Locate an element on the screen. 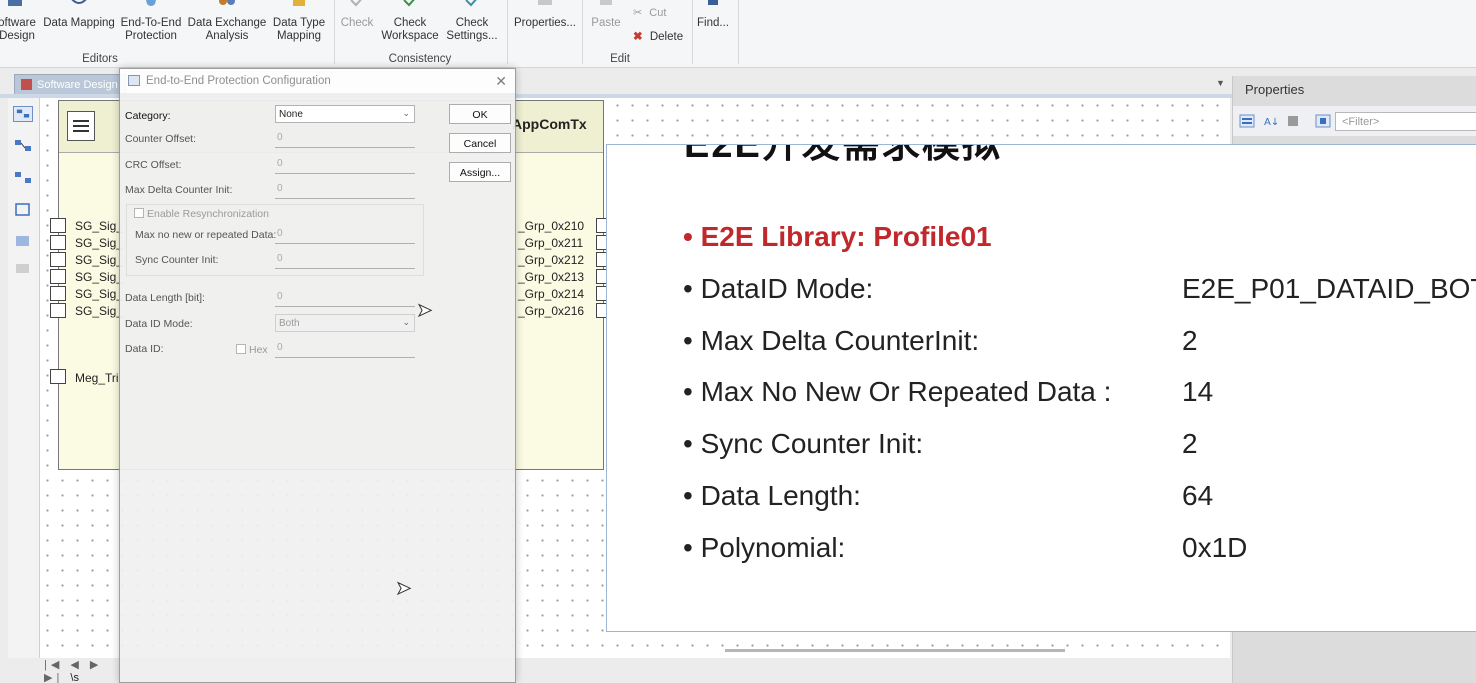 This screenshot has height=683, width=1476. port-label: _Grp_0x213 is located at coordinates (551, 277).